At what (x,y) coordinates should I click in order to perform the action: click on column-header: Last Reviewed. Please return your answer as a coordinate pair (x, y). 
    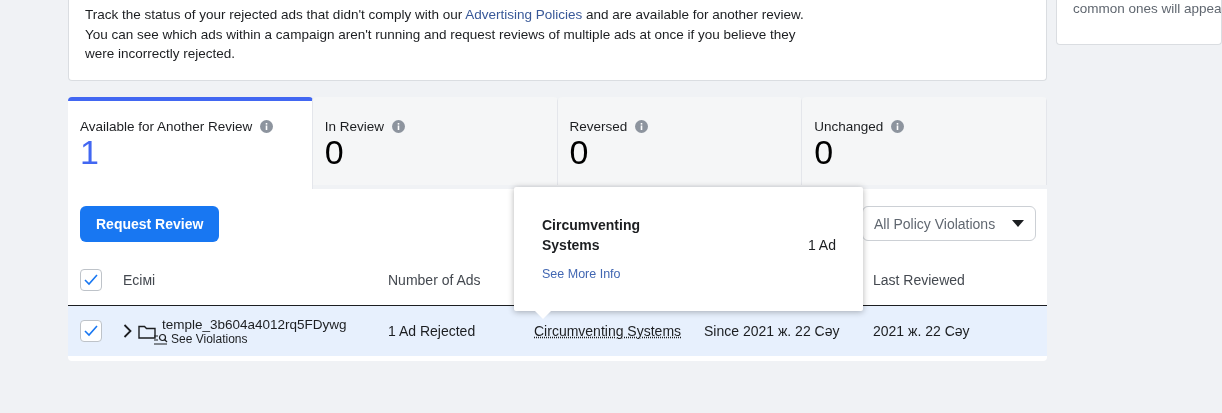
    Looking at the image, I should click on (960, 280).